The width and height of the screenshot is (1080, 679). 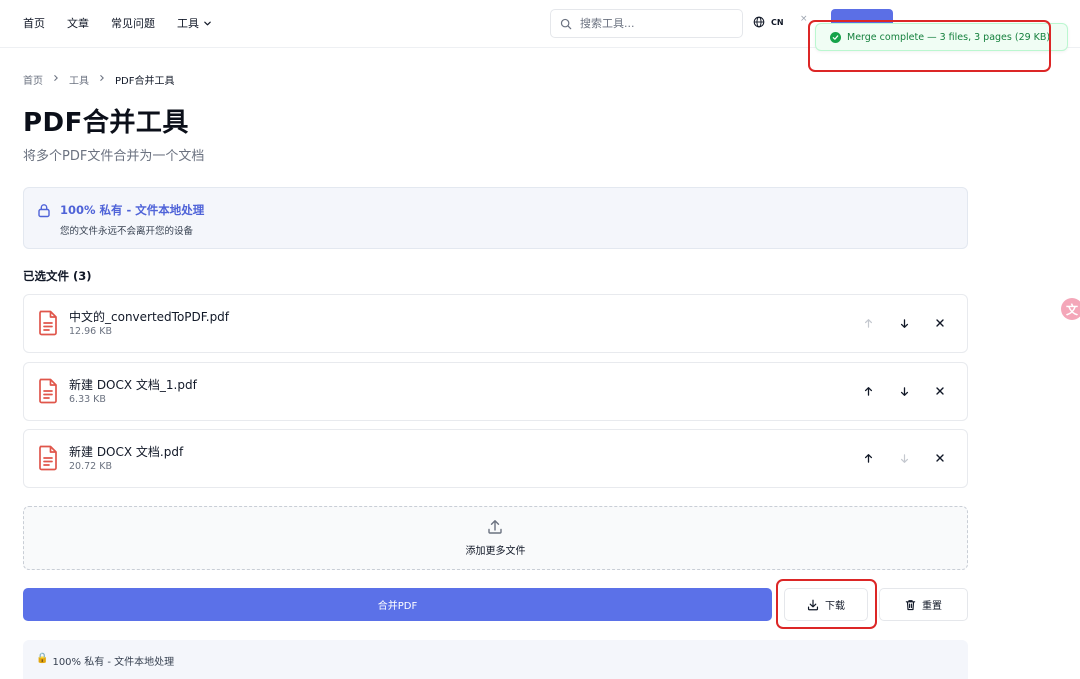 What do you see at coordinates (207, 23) in the screenshot?
I see `chevron-down-icon` at bounding box center [207, 23].